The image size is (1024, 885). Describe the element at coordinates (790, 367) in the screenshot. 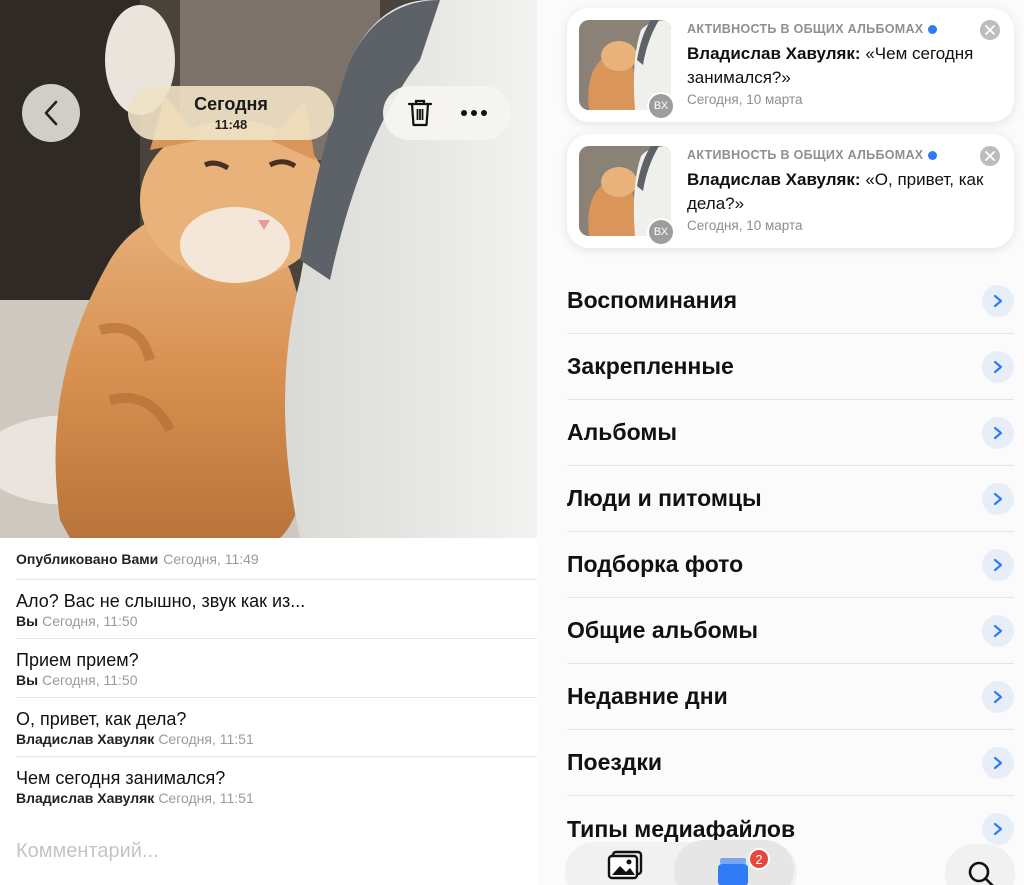

I see `menu-item-pinned: Закрепленные` at that location.